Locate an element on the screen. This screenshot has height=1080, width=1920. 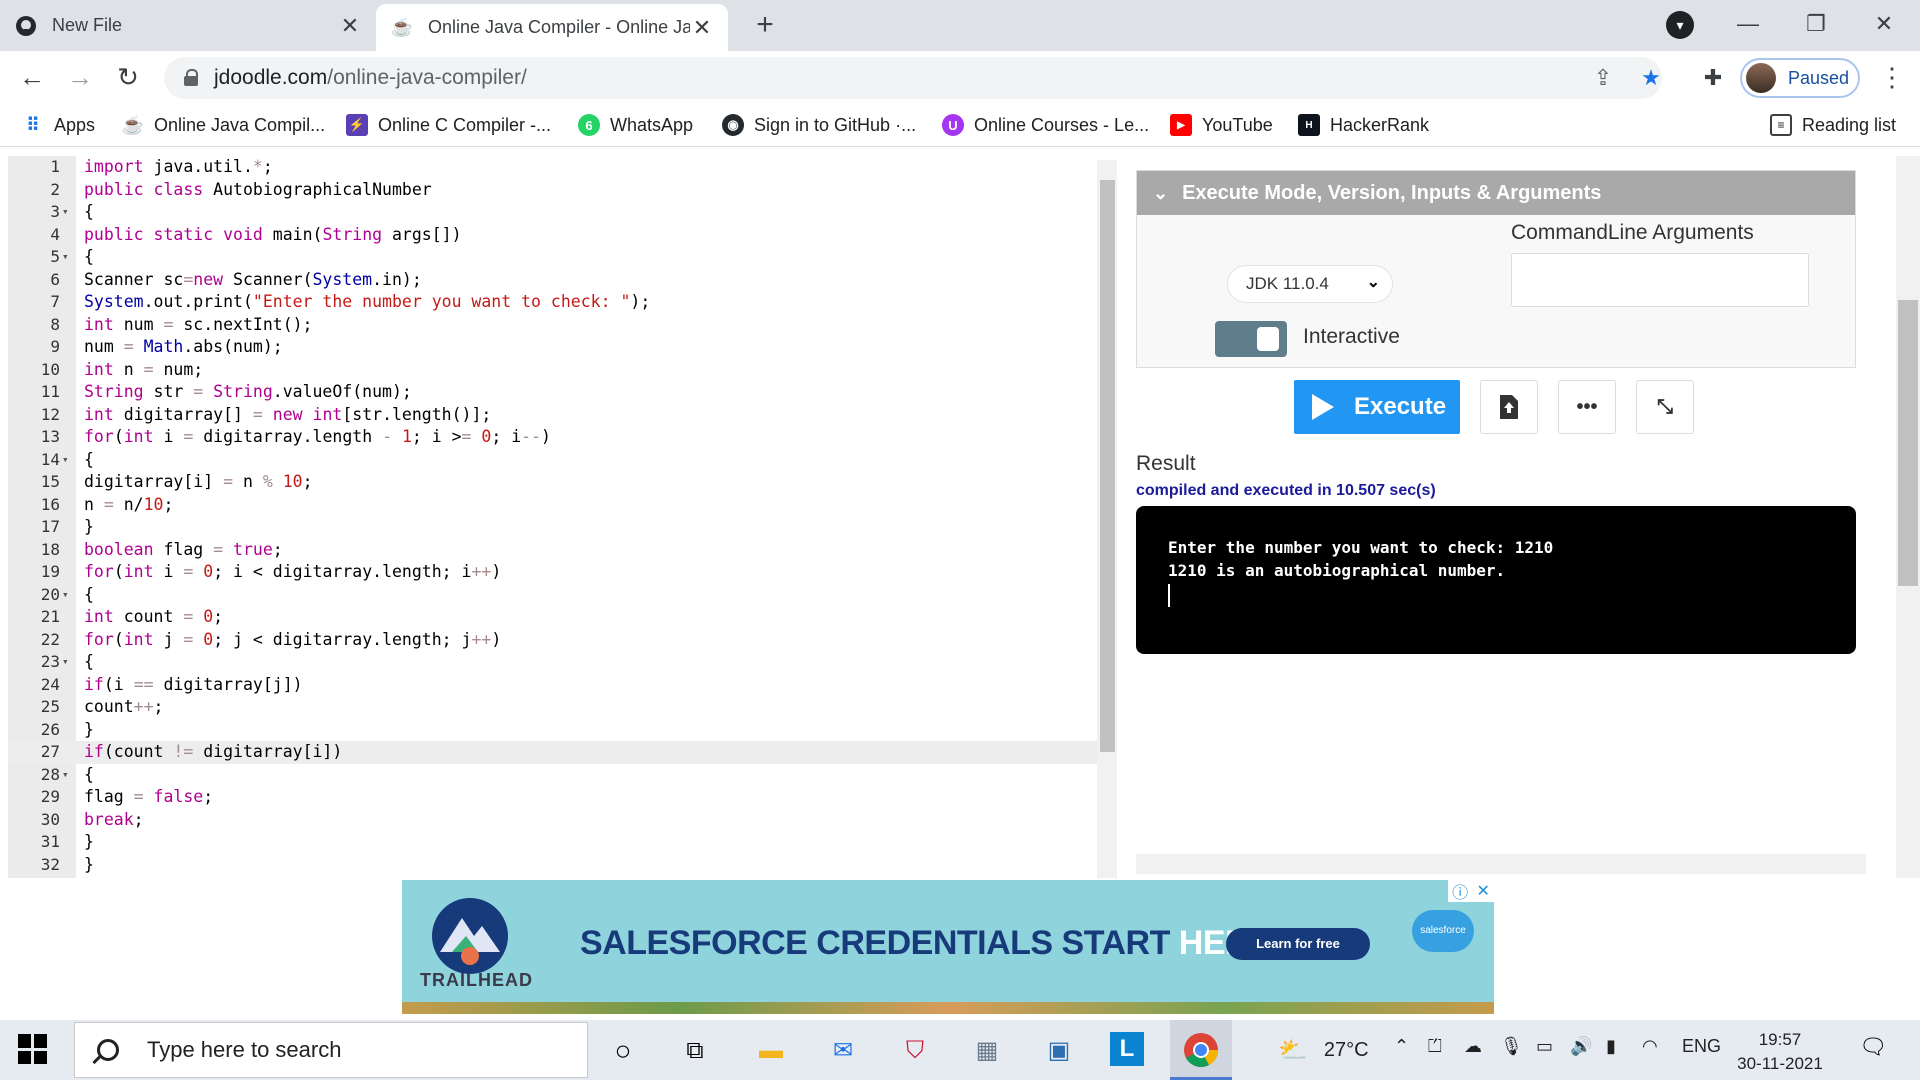
code-line: 5 ▾ { is located at coordinates (558, 257).